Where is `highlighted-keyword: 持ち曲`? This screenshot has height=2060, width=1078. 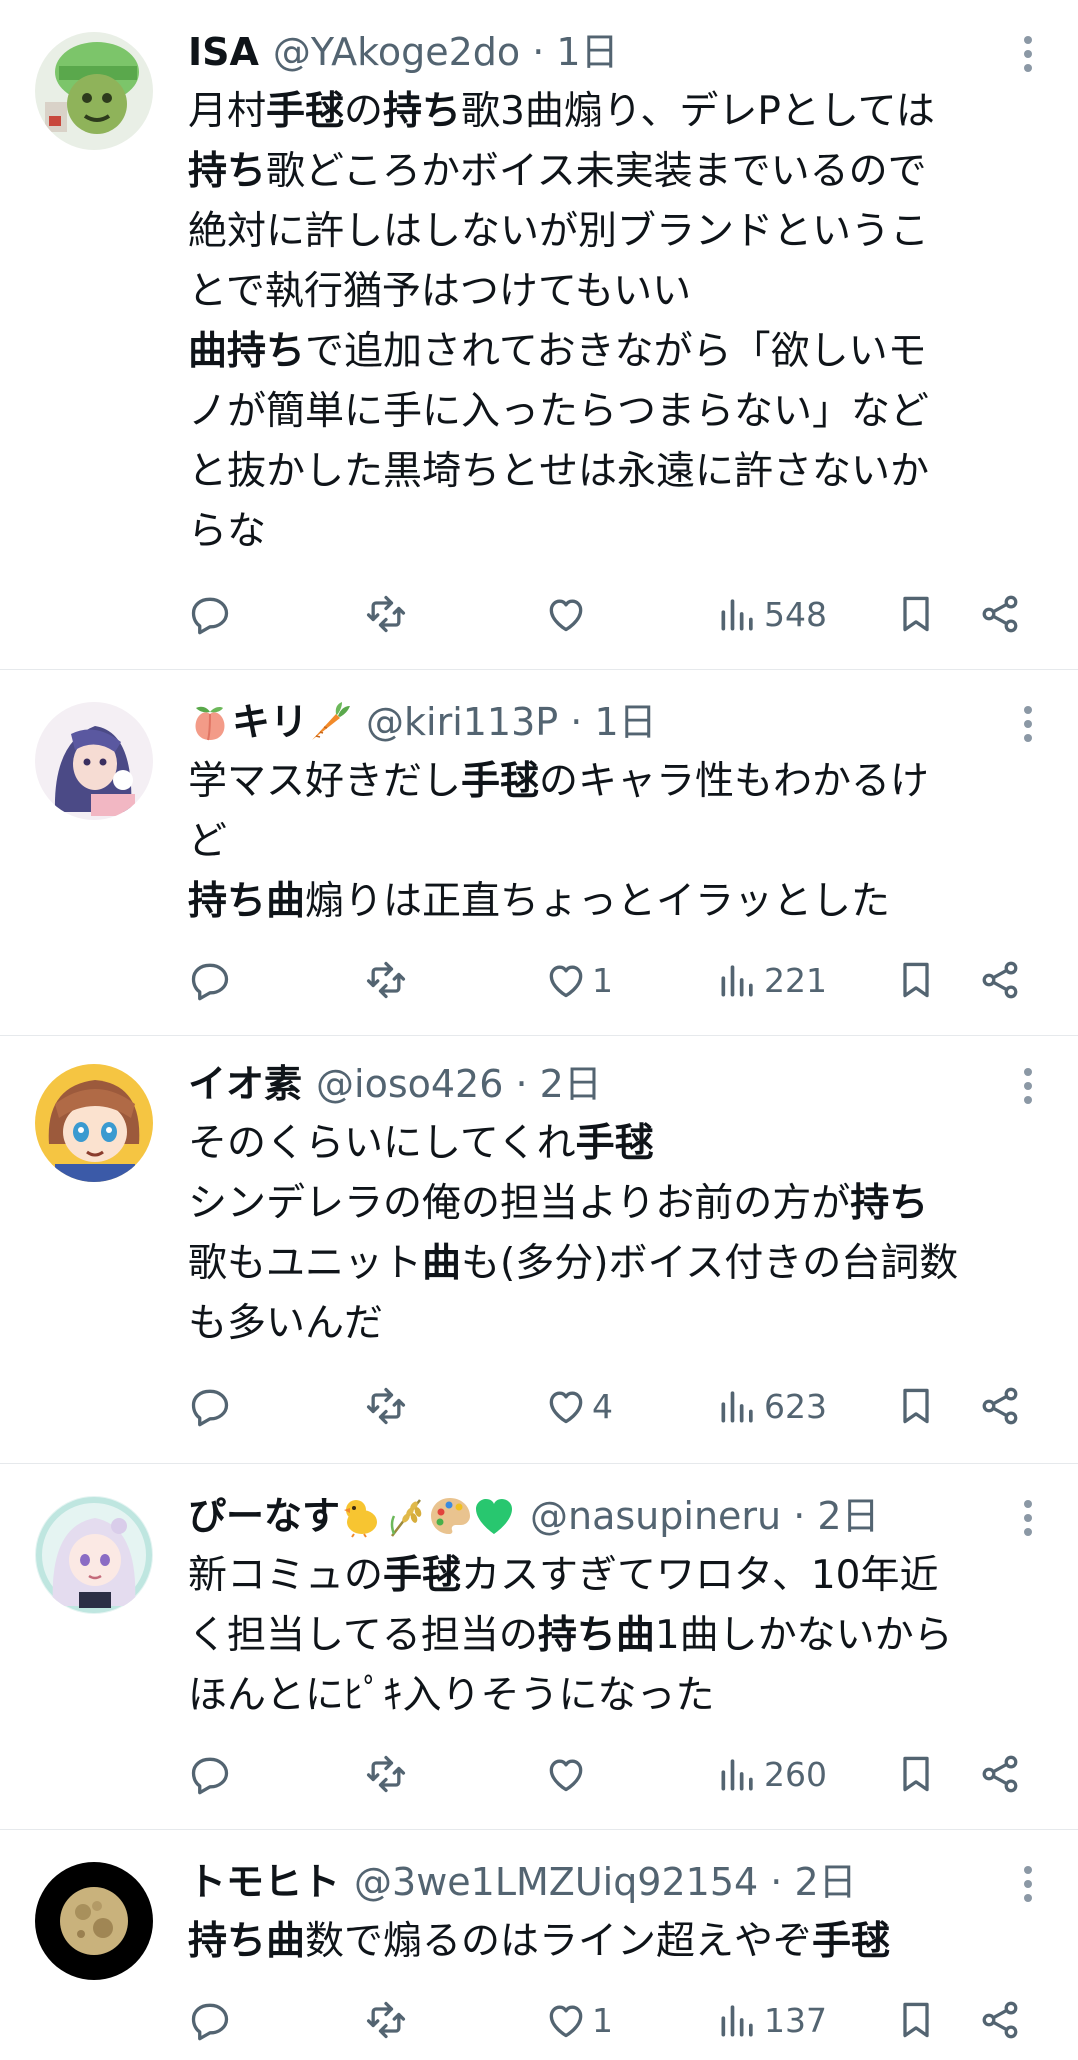
highlighted-keyword: 持ち曲 is located at coordinates (247, 1941).